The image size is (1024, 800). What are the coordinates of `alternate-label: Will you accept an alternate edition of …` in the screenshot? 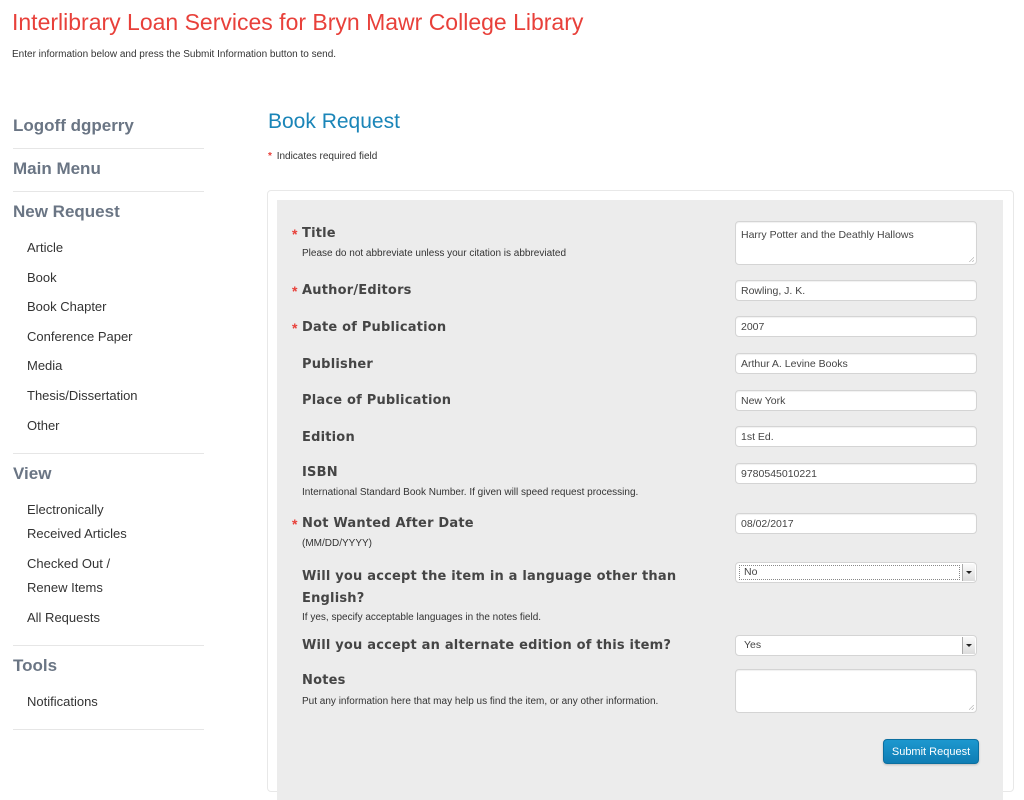 It's located at (487, 645).